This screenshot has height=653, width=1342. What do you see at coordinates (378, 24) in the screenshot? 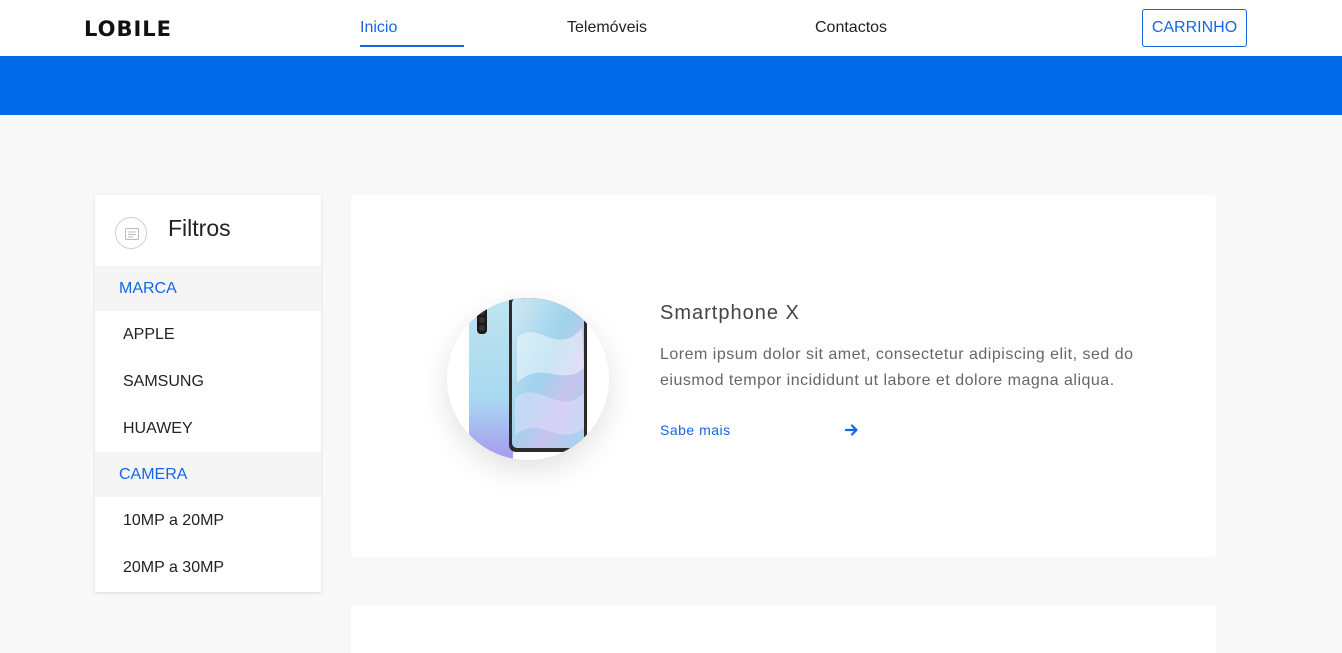
I see `nav-link-inicio: Inicio` at bounding box center [378, 24].